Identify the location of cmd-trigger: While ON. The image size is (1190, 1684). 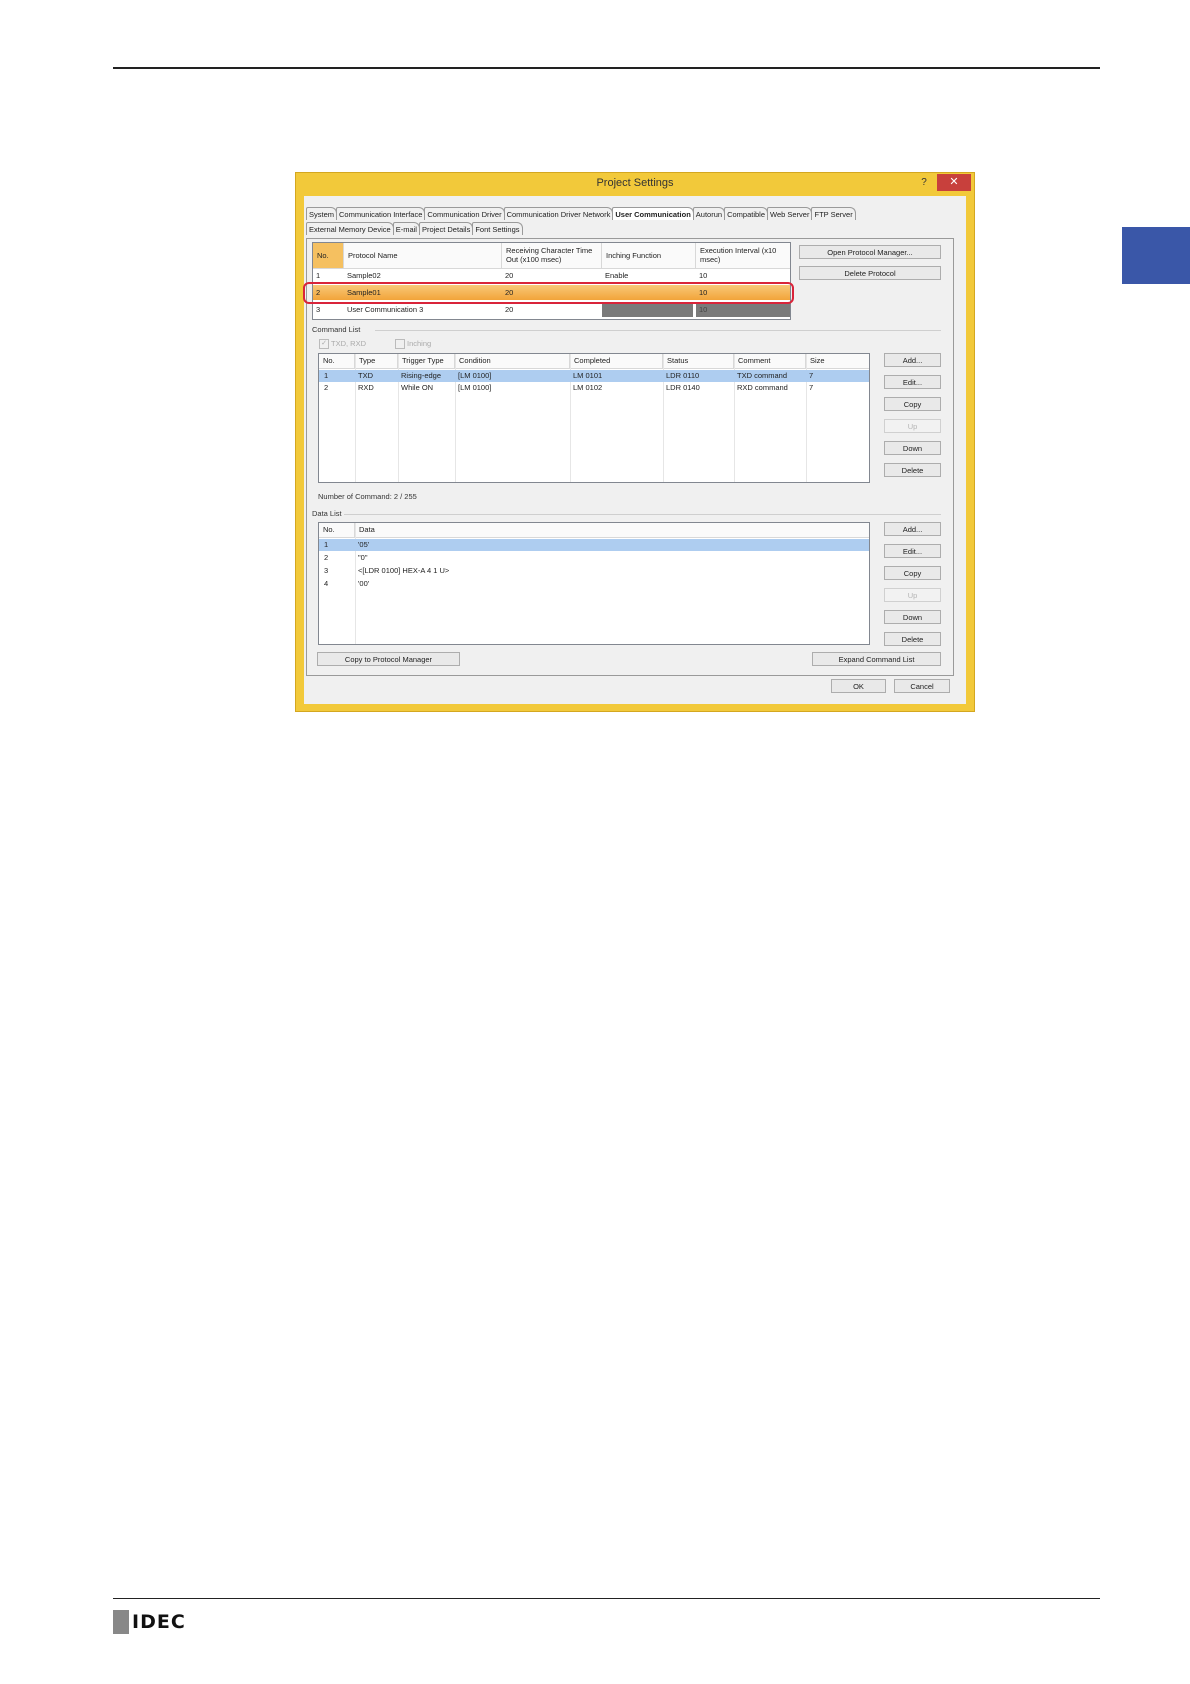
(417, 387).